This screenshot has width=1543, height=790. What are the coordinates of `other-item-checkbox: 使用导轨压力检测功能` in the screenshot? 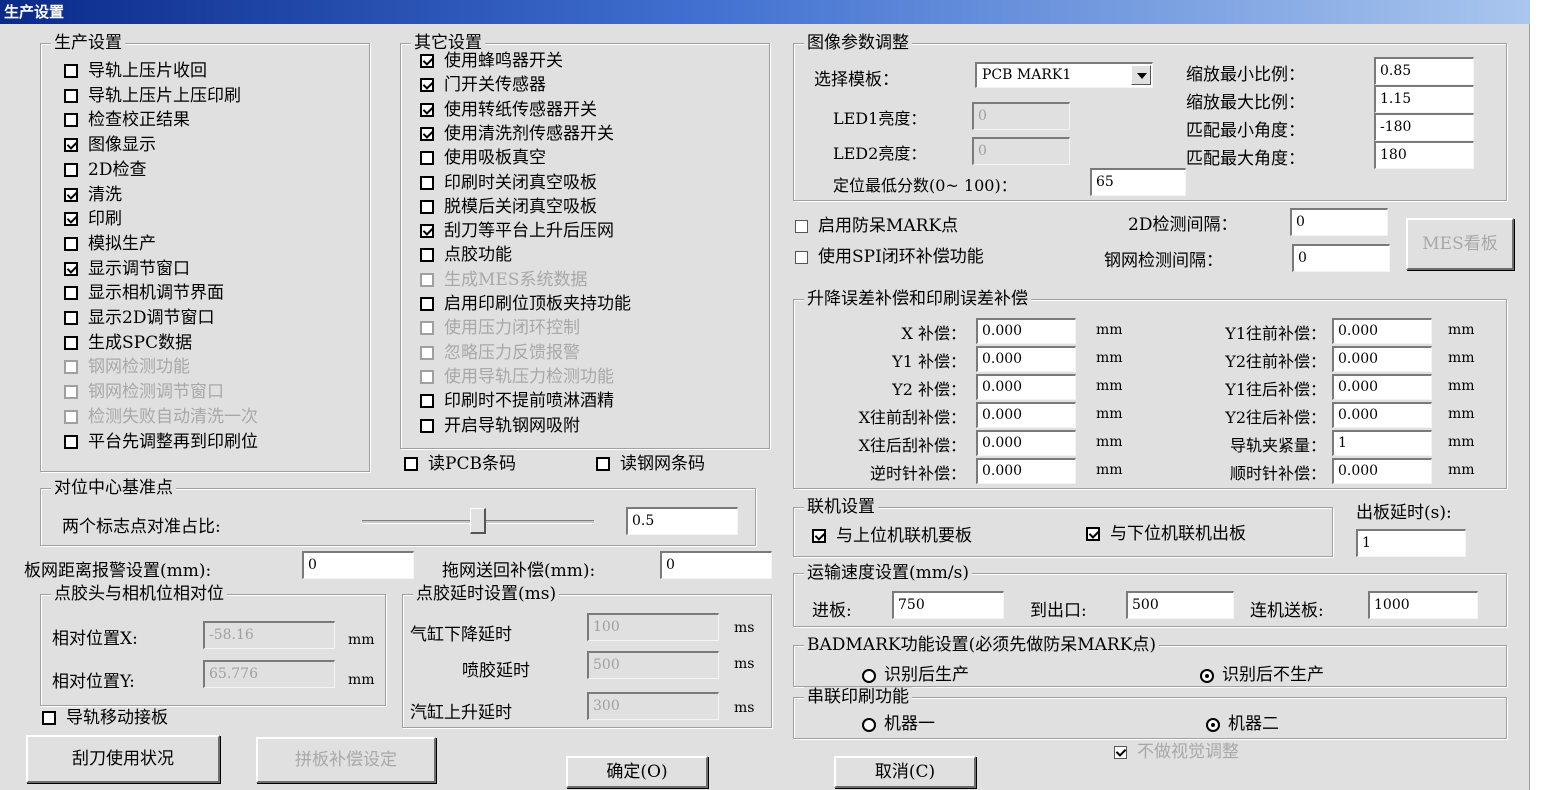 It's located at (517, 377).